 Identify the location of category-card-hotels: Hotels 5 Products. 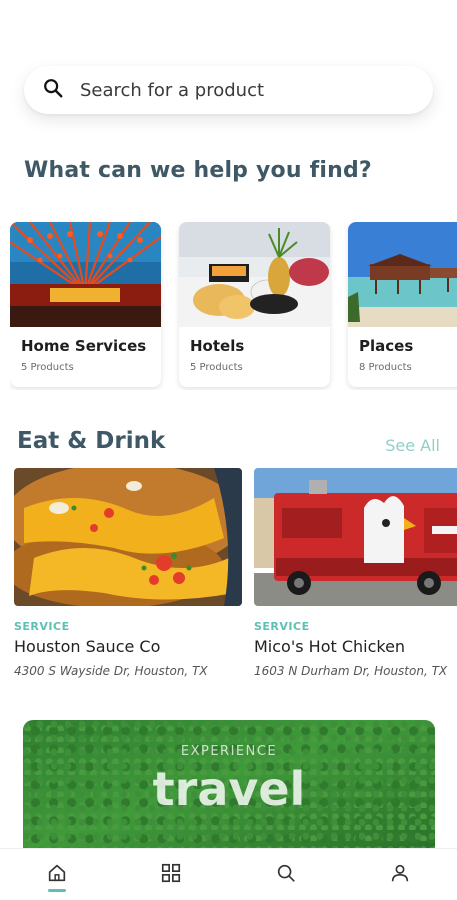
(254, 304).